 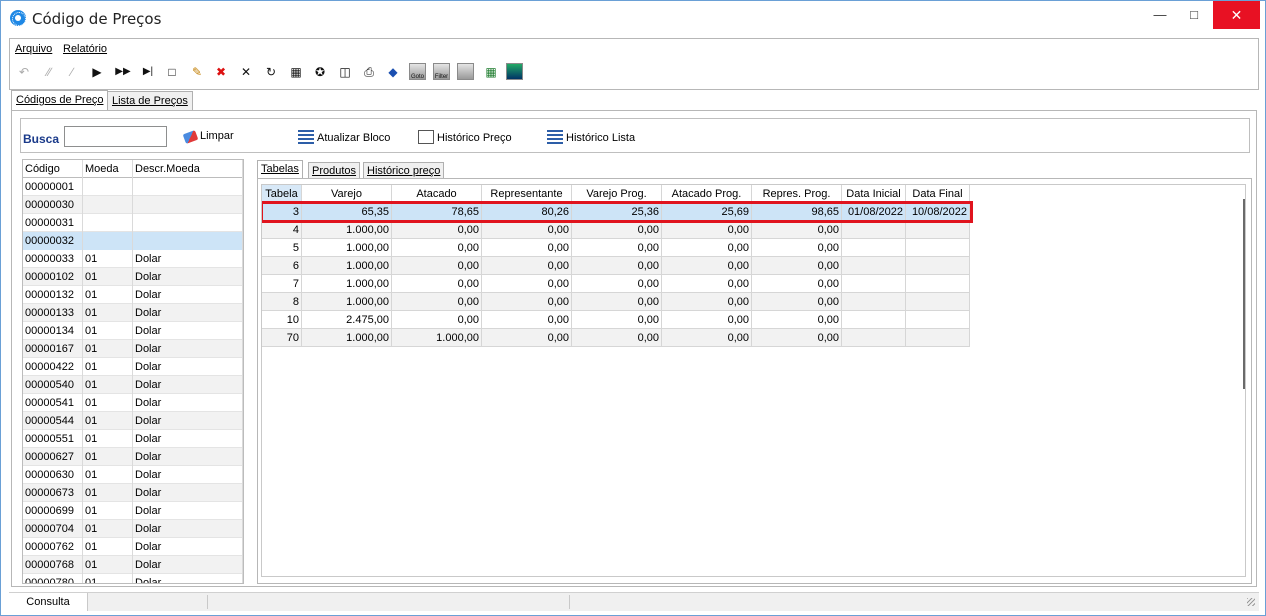 I want to click on table-row: 70 1.000,00 1.000,00 0,00 0,00 0,00 0,00, so click(x=616, y=338).